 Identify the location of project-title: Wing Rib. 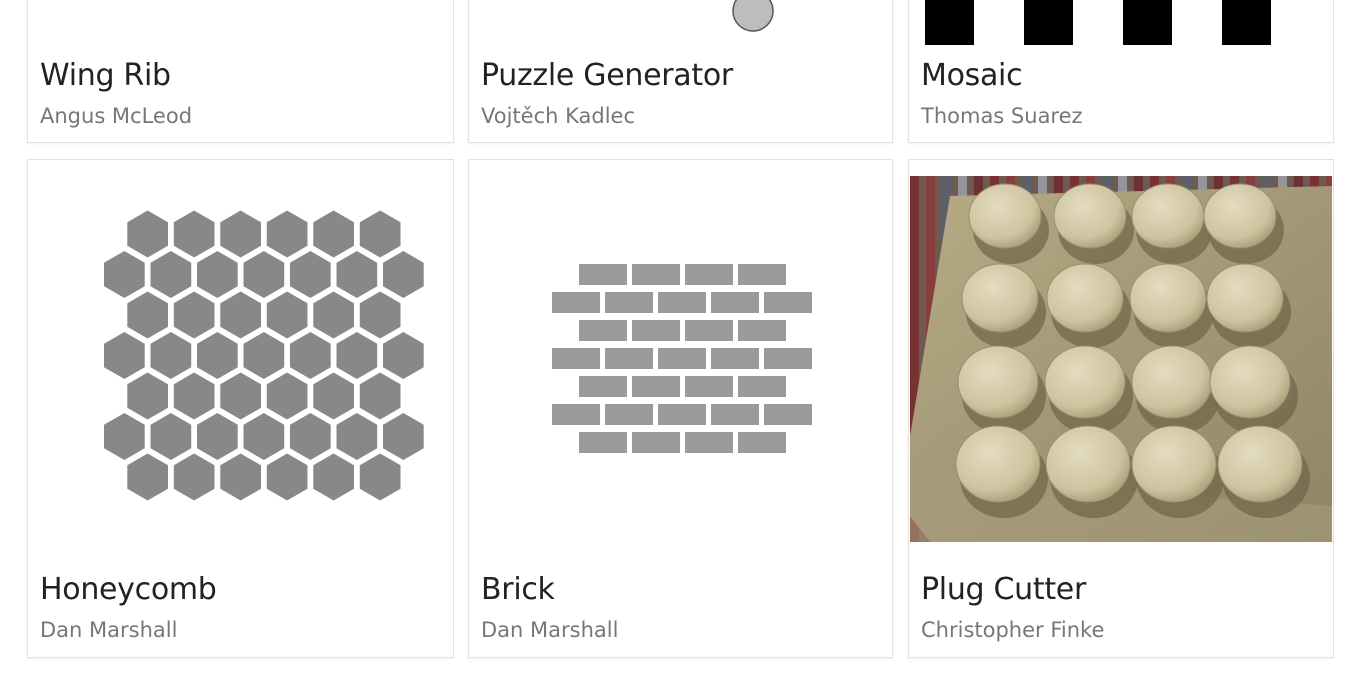
(105, 75).